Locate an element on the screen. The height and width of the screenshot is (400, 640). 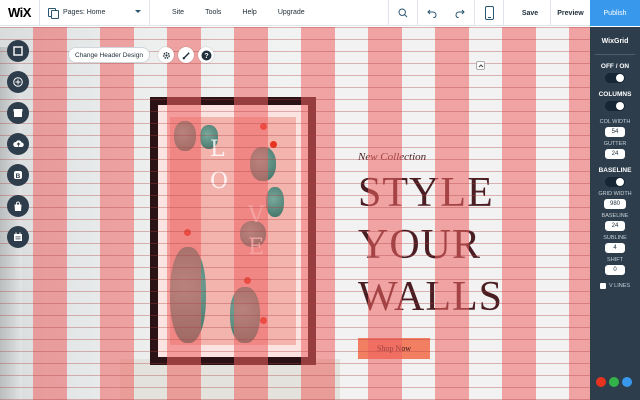
grid-width-label: GRID WIDTH is located at coordinates (615, 194).